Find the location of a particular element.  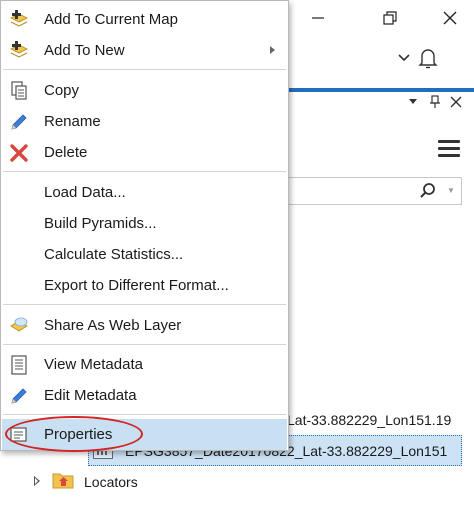

search-icon is located at coordinates (428, 191).